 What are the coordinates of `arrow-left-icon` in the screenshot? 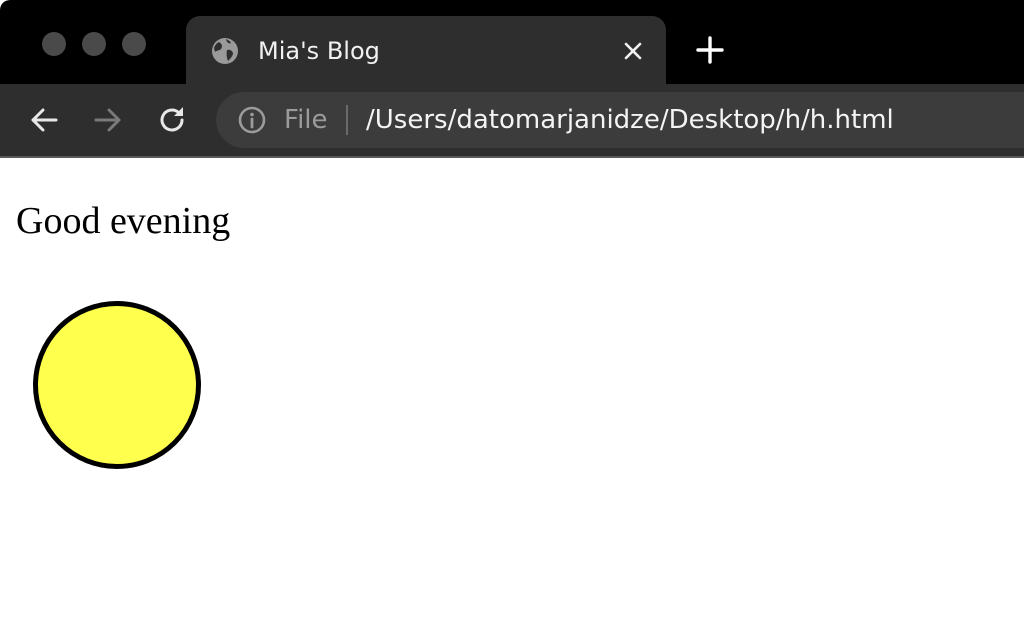 It's located at (44, 120).